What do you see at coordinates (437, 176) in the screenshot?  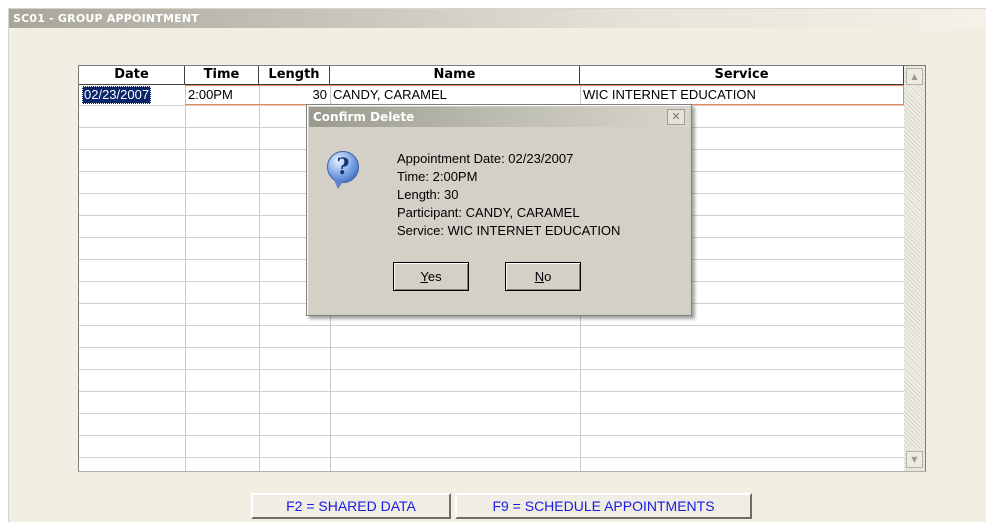 I see `message-time: Time: 2:00PM` at bounding box center [437, 176].